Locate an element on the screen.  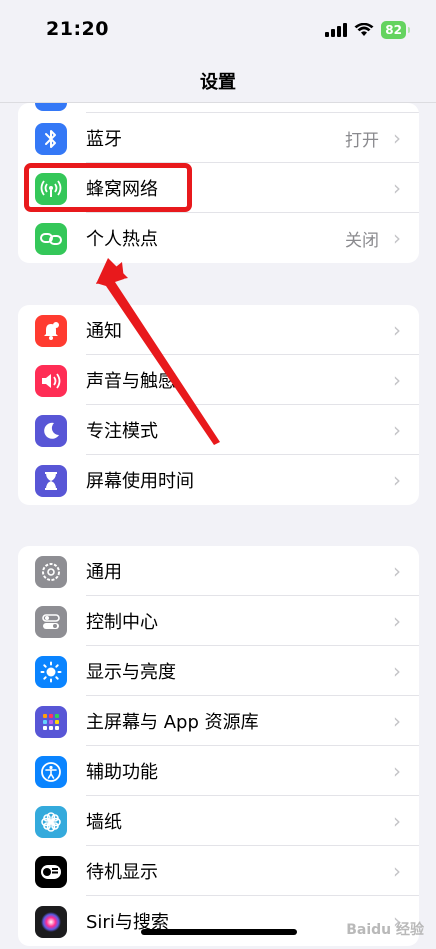
settings-row-label: 蓝牙 is located at coordinates (104, 139).